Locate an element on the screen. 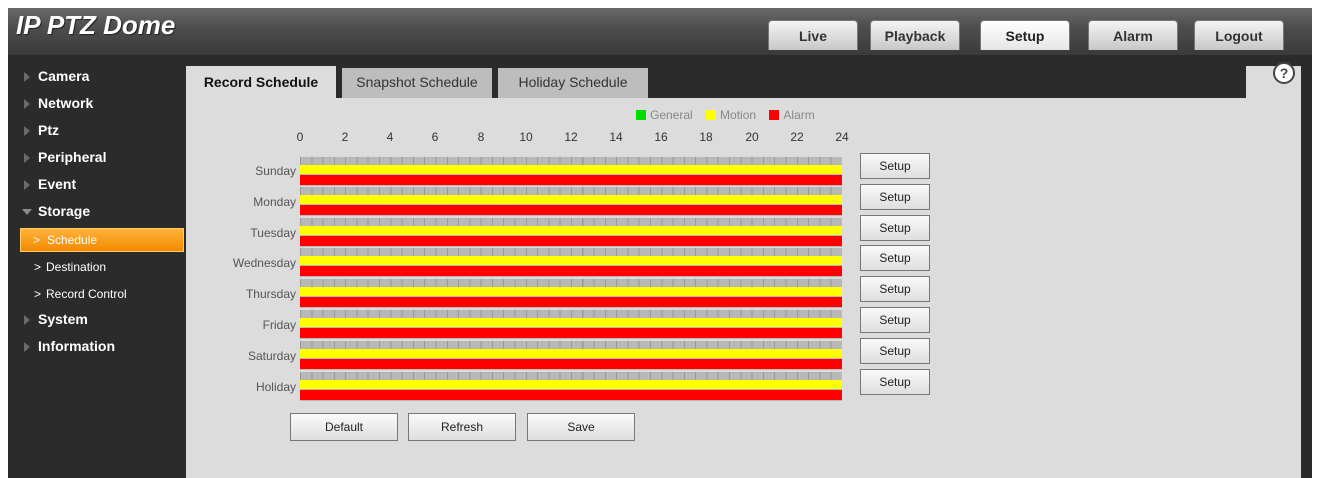 The width and height of the screenshot is (1319, 478). sidebar-item-label: System is located at coordinates (63, 319).